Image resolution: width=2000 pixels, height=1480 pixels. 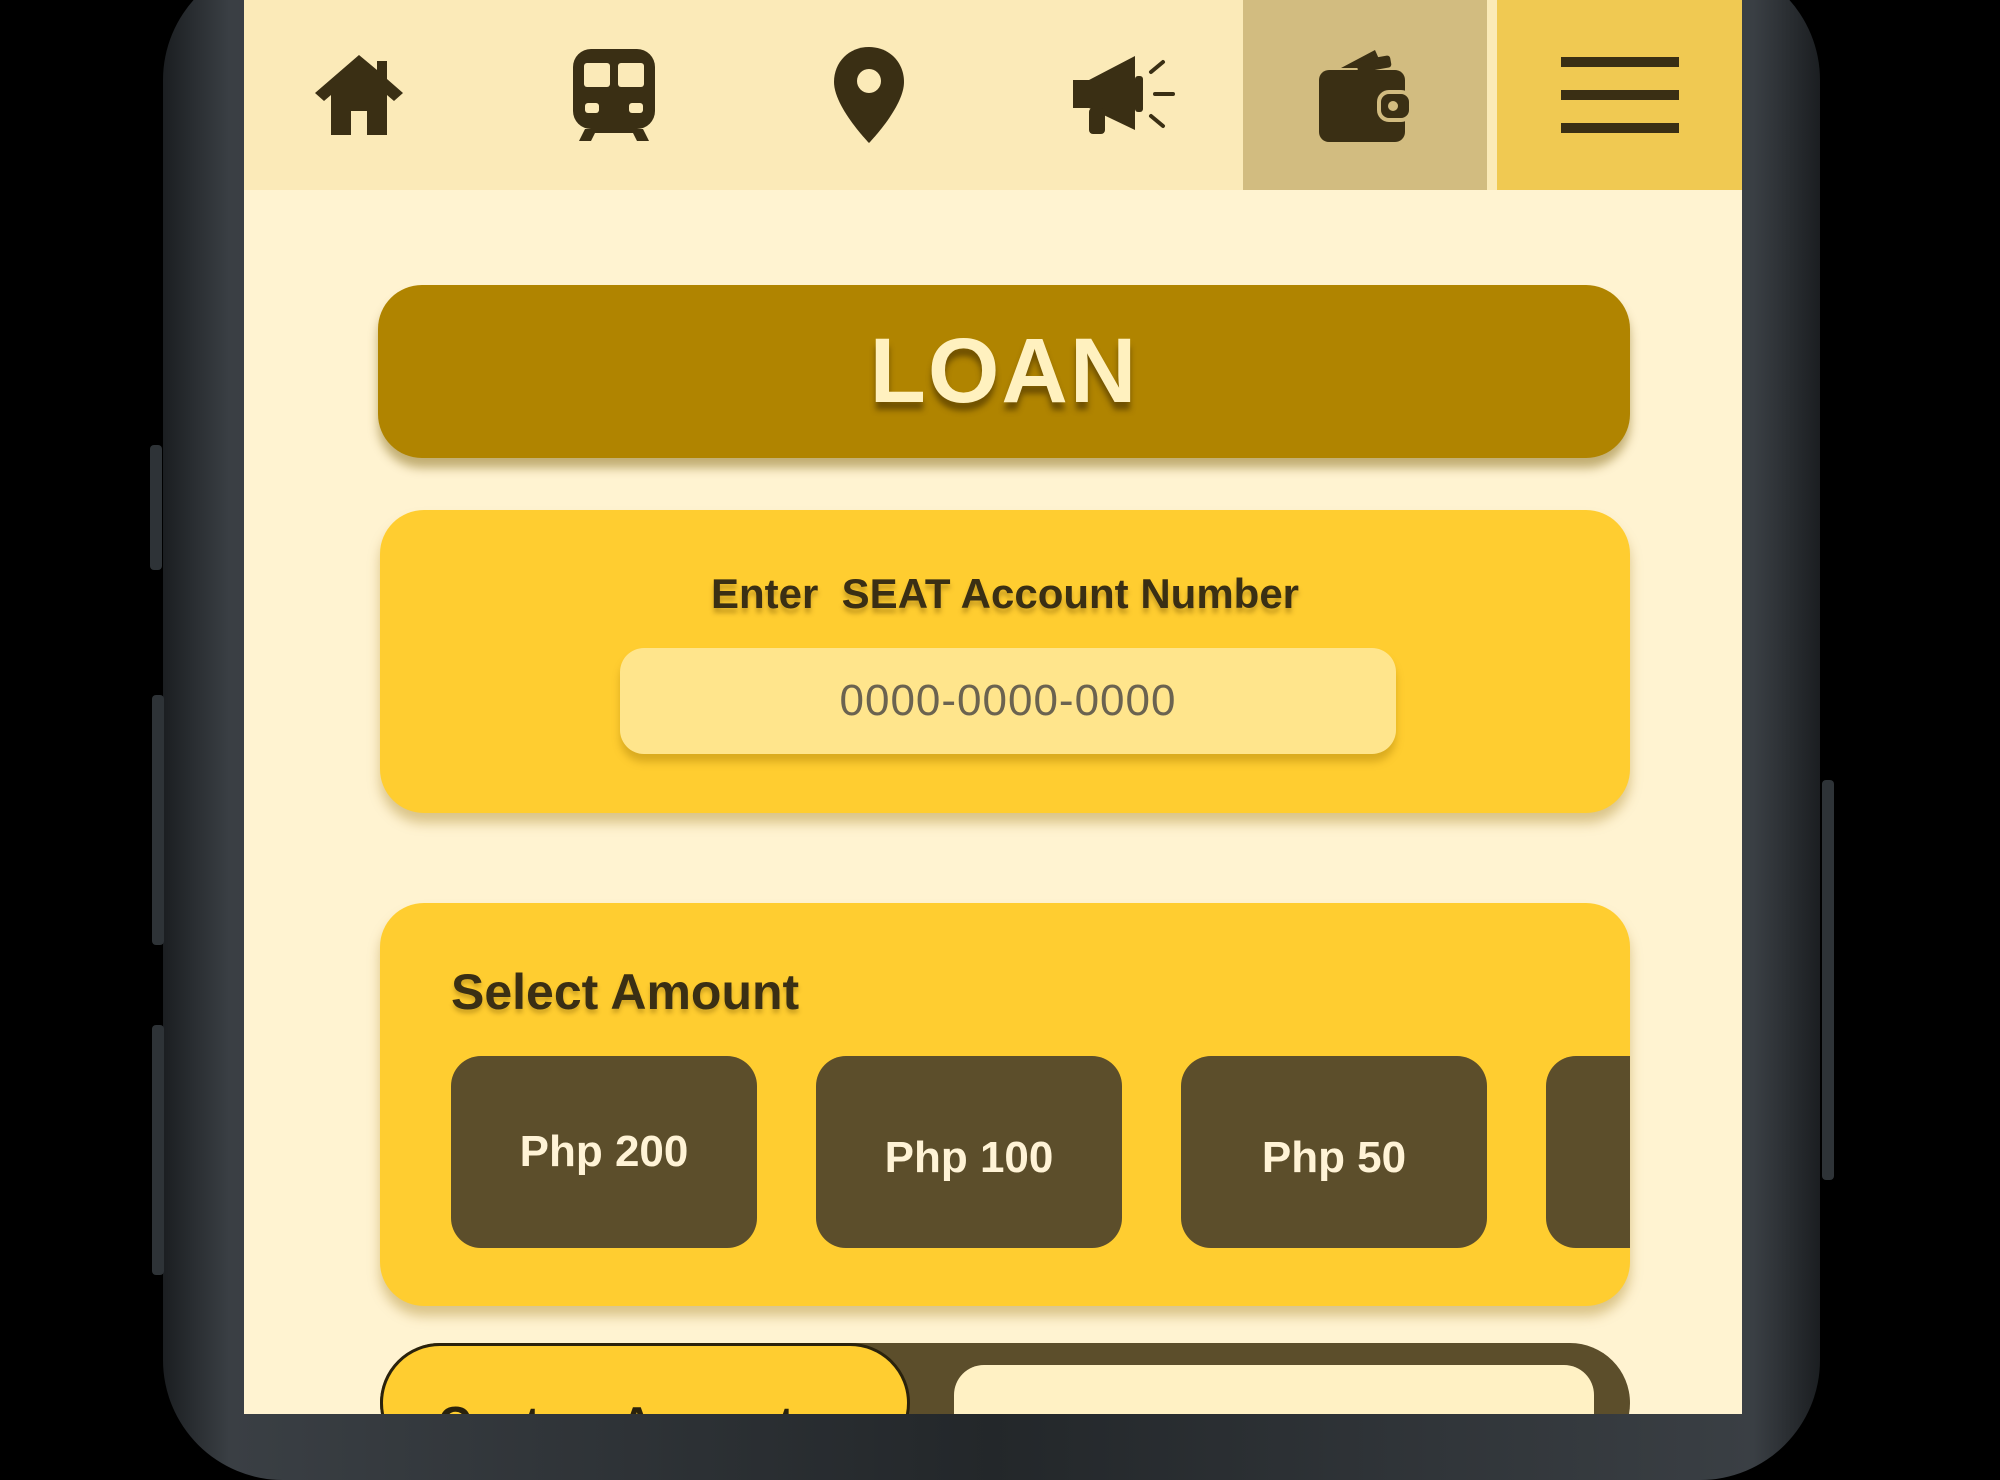 What do you see at coordinates (1588, 1152) in the screenshot?
I see `amount-option-partial` at bounding box center [1588, 1152].